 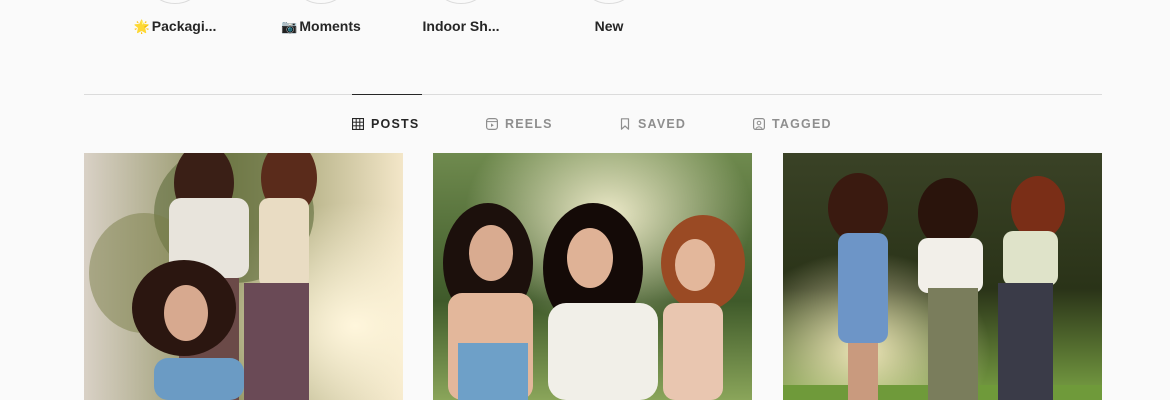 I want to click on tab-tagged: TAGGED, so click(x=792, y=124).